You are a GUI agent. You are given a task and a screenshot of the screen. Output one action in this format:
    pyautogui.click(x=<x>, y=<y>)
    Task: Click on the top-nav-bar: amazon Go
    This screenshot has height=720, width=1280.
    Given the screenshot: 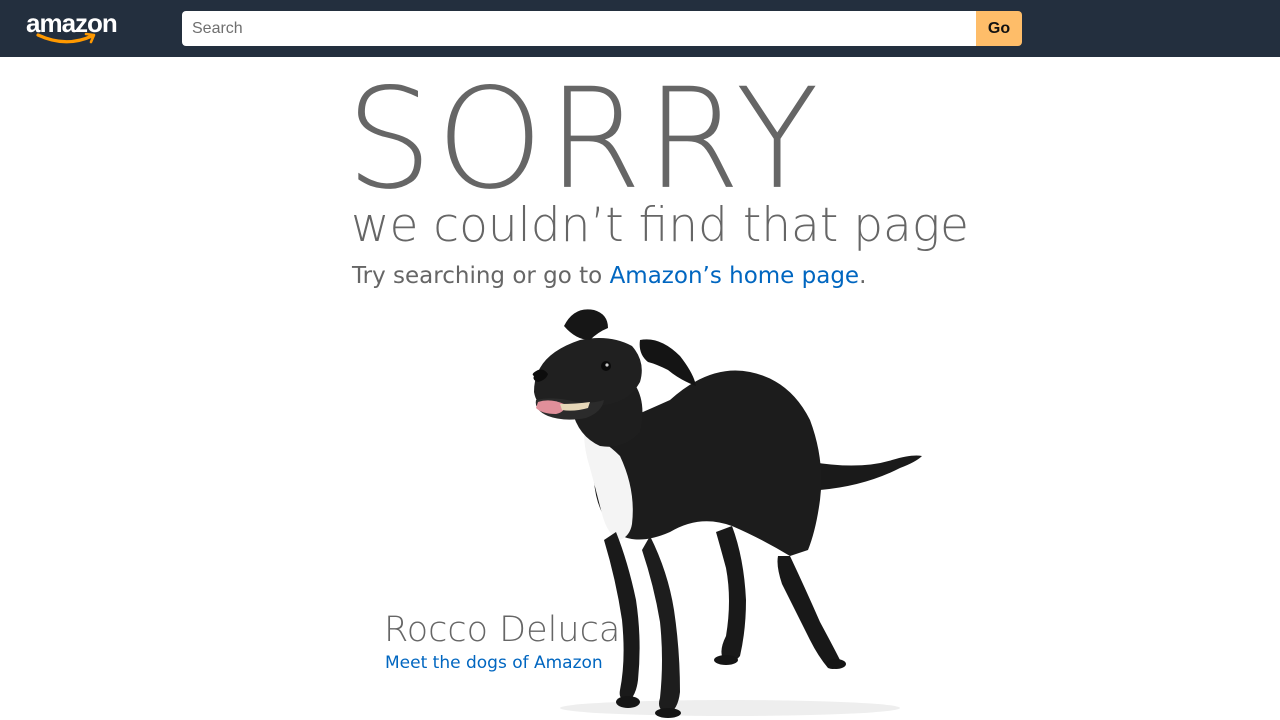 What is the action you would take?
    pyautogui.click(x=640, y=28)
    